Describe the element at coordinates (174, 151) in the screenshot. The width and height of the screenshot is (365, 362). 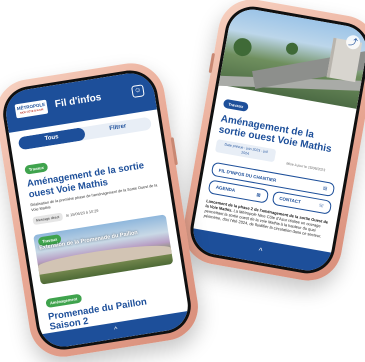
I see `power-button` at that location.